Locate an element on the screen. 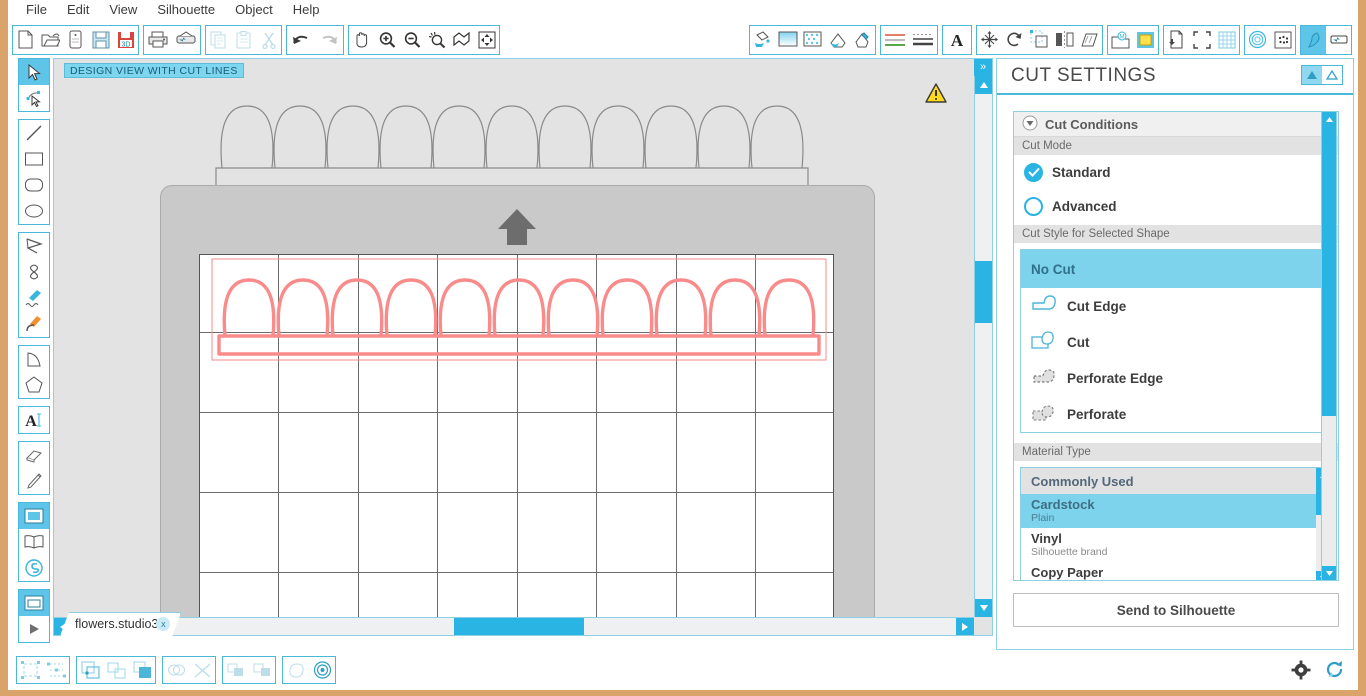 This screenshot has height=696, width=1366. subtract-icon is located at coordinates (202, 670).